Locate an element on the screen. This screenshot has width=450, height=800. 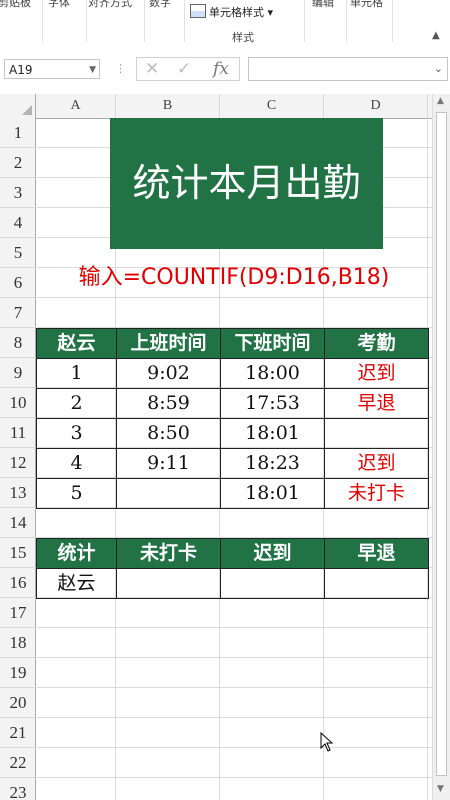
row-header-2: 2 is located at coordinates (18, 163).